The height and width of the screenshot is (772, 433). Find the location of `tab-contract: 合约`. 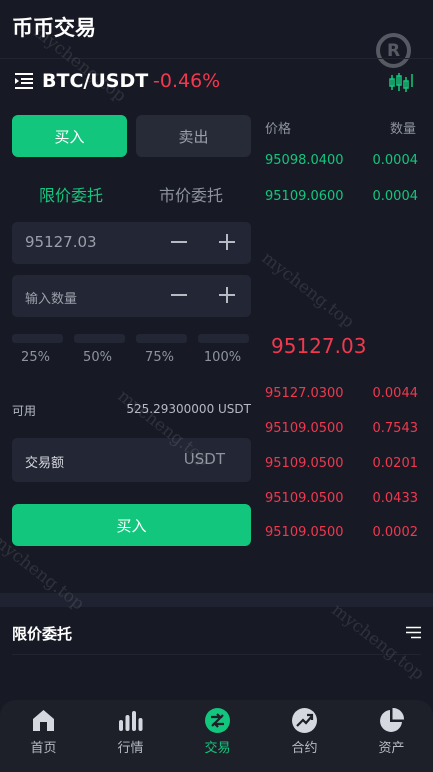

tab-contract: 合约 is located at coordinates (304, 736).